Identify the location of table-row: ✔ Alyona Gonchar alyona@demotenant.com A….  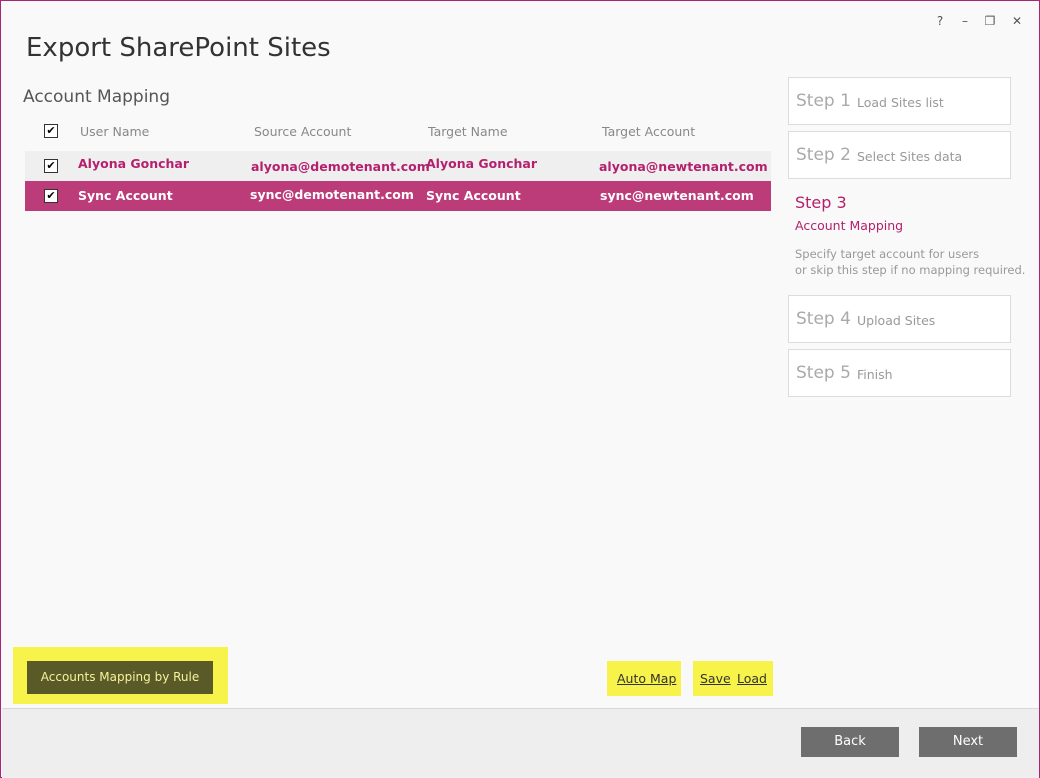
(398, 166).